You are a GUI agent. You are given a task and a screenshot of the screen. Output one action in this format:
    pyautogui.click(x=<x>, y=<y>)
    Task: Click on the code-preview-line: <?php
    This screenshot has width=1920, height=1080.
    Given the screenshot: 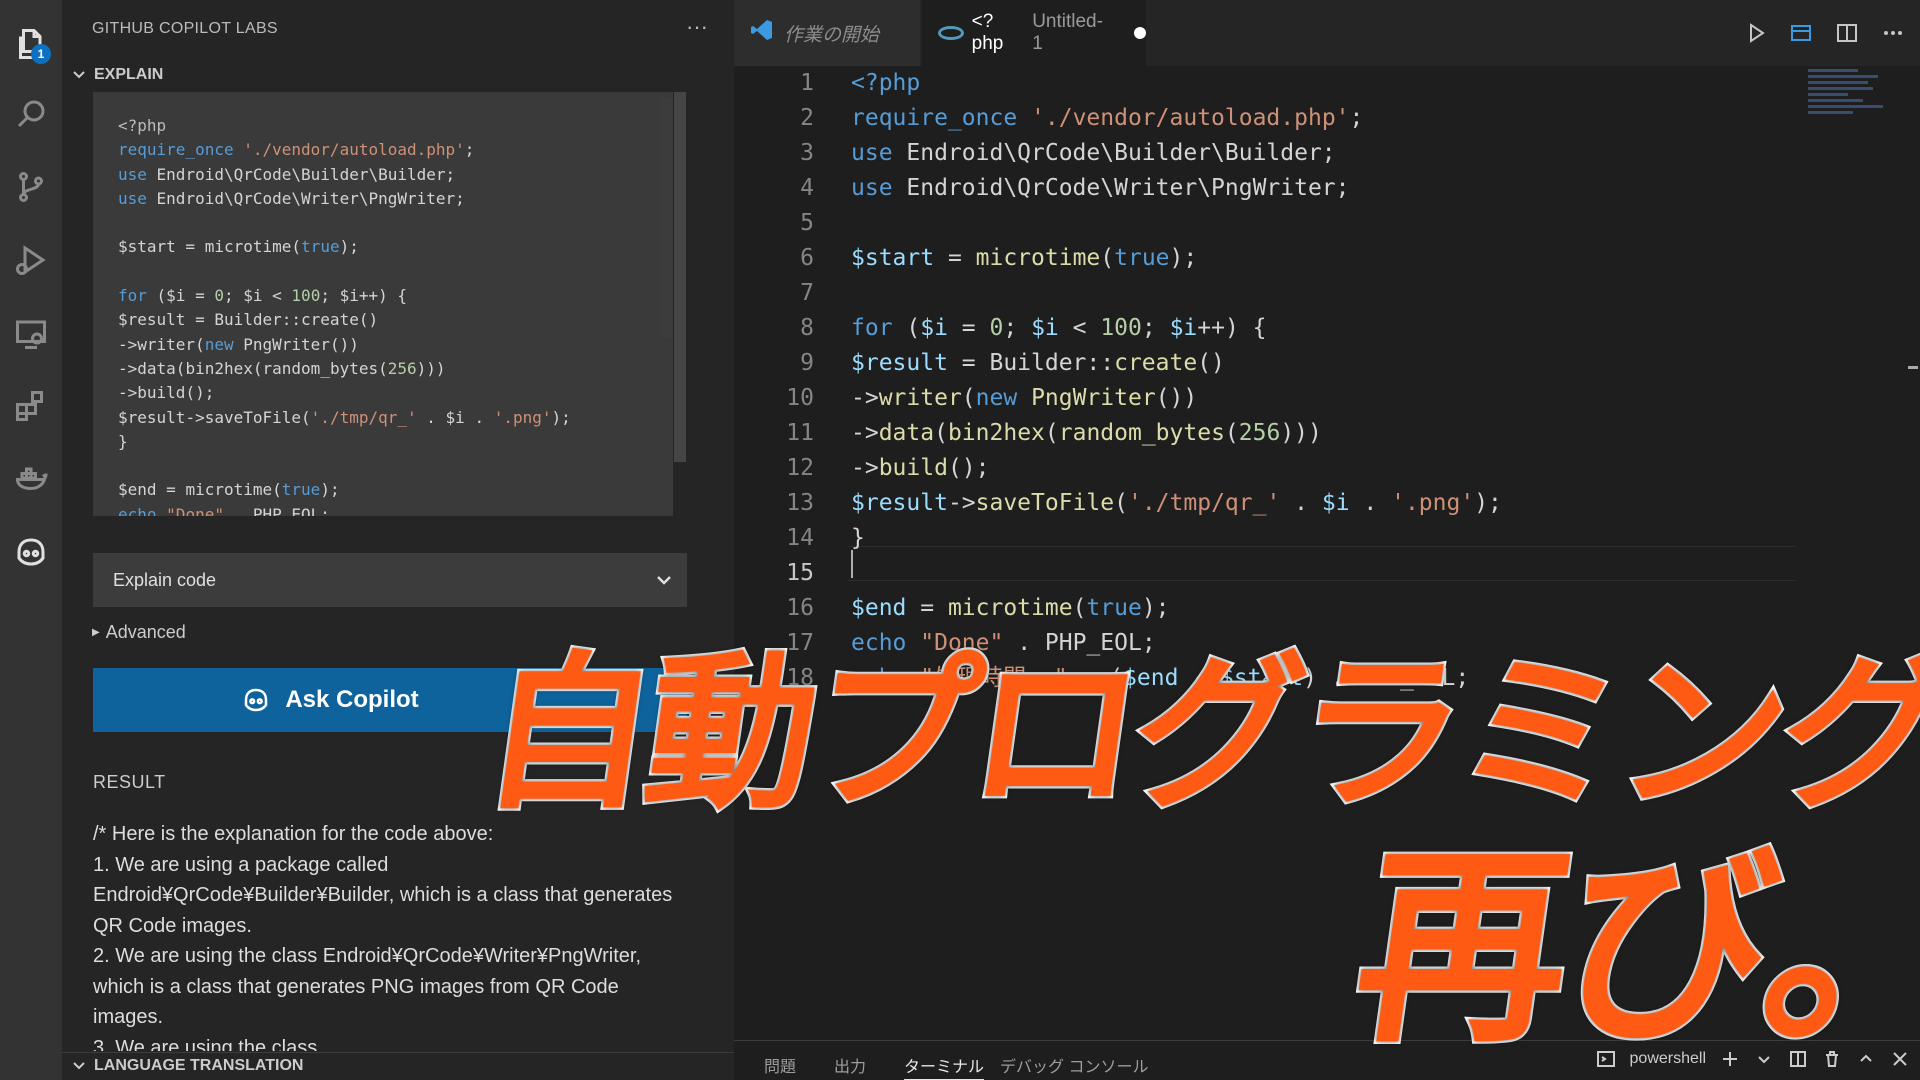 What is the action you would take?
    pyautogui.click(x=142, y=125)
    